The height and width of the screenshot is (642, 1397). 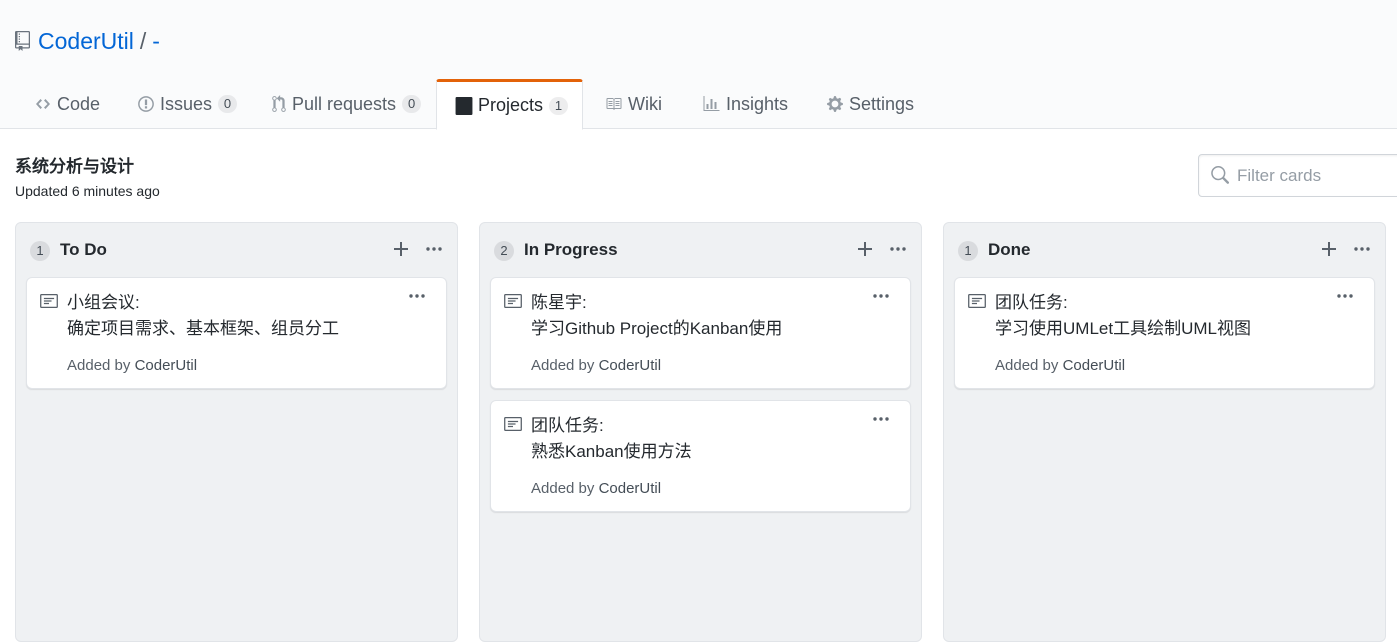 I want to click on tab-code-label: Code, so click(x=79, y=103).